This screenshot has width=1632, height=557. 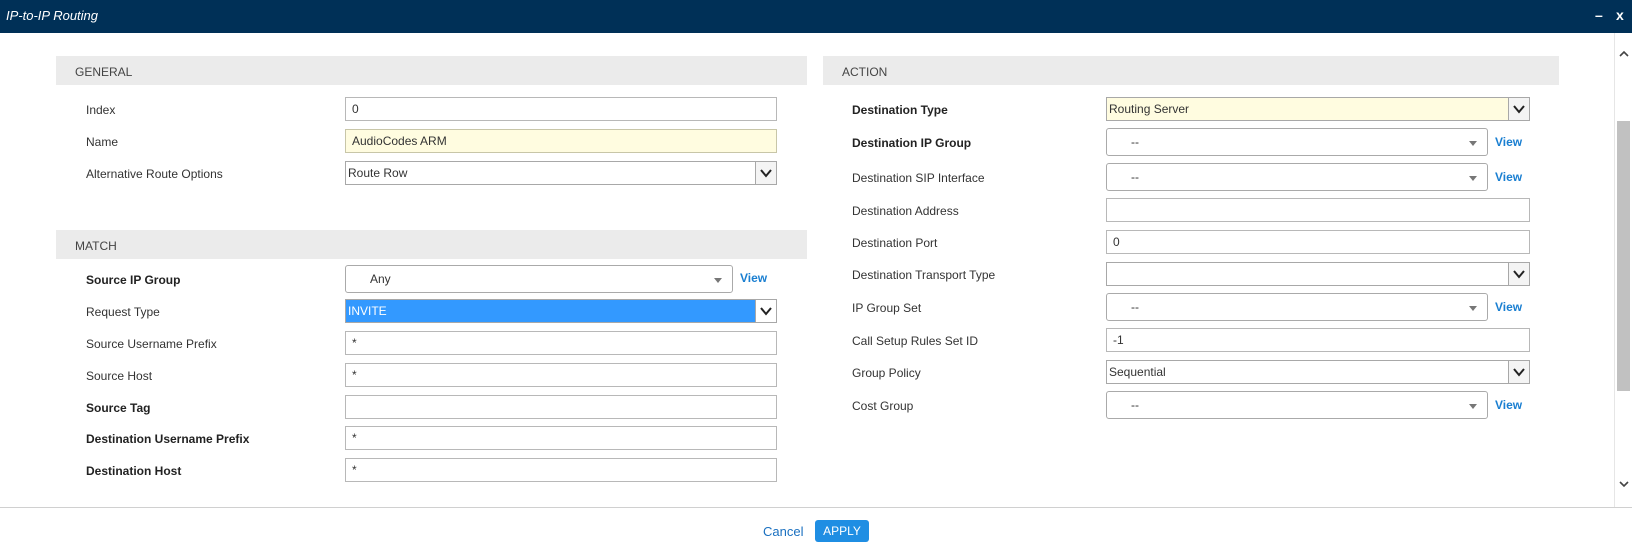 I want to click on source-username-prefix-field: *, so click(x=561, y=343).